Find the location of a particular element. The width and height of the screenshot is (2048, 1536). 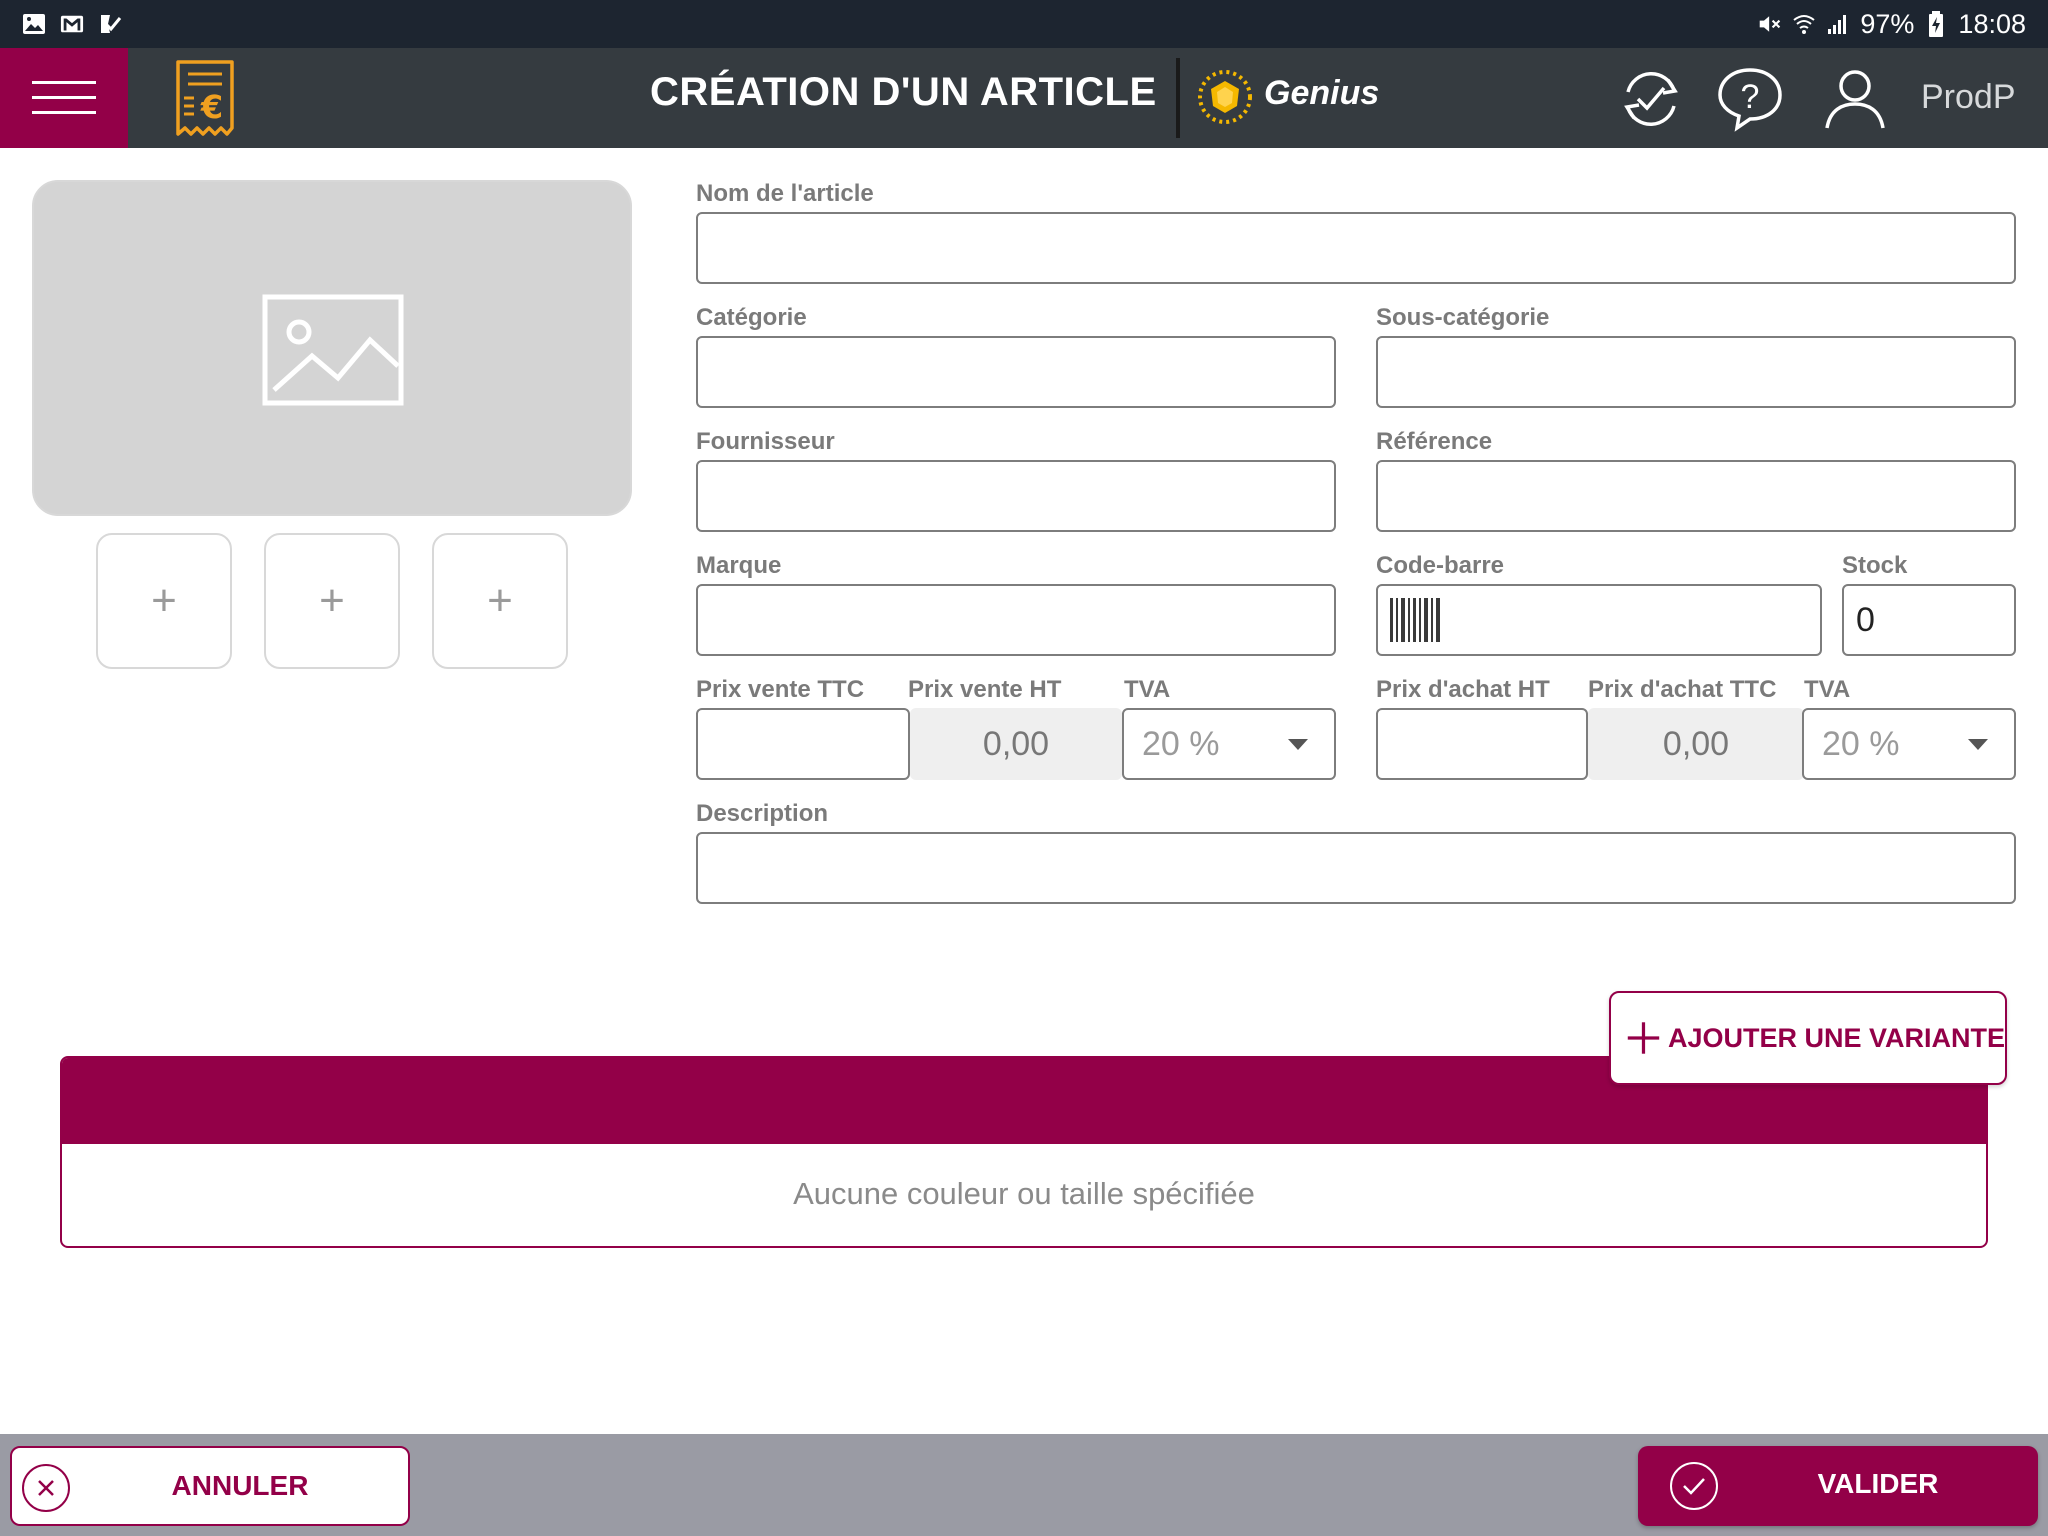

menu-icon is located at coordinates (64, 97).